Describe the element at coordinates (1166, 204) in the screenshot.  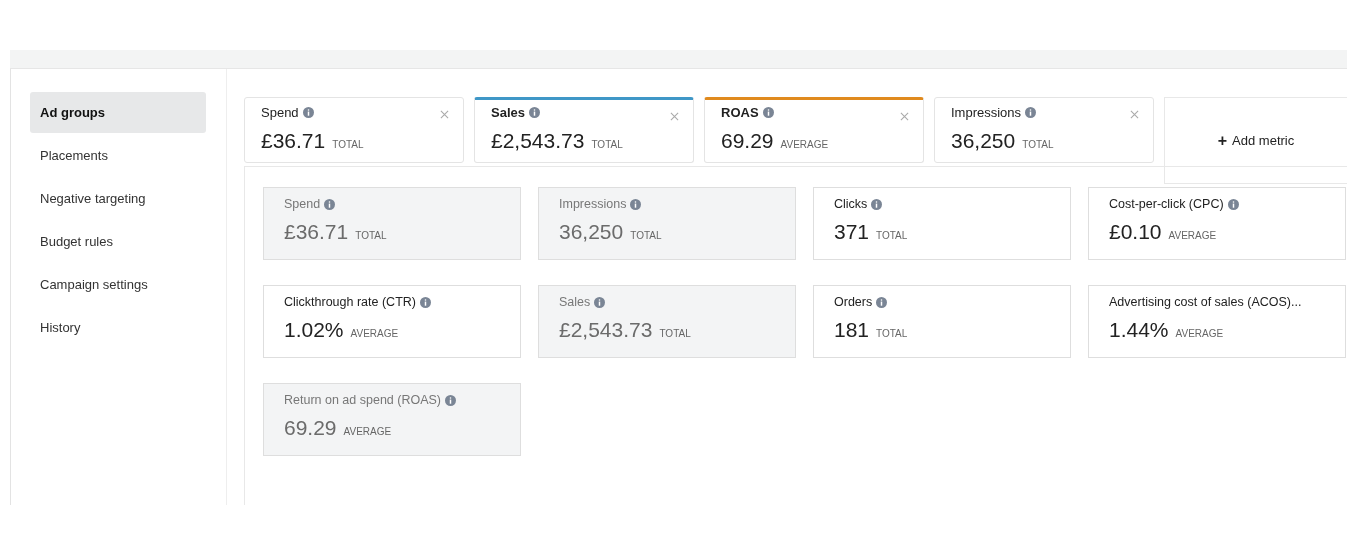
I see `metric-name: Cost-per-click (CPC)` at that location.